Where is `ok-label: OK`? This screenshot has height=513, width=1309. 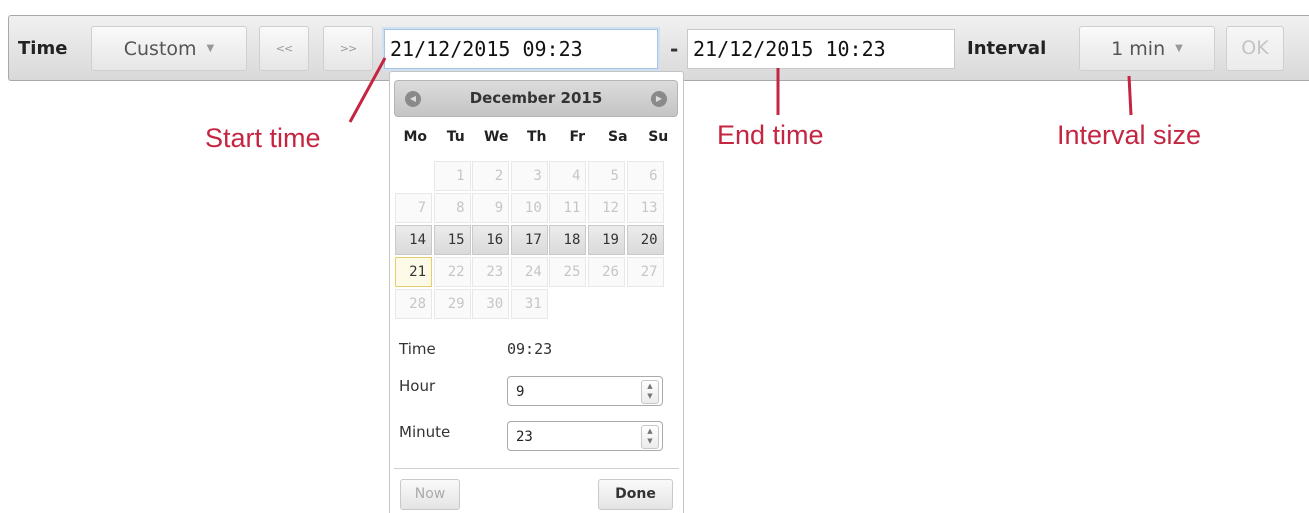 ok-label: OK is located at coordinates (1255, 48).